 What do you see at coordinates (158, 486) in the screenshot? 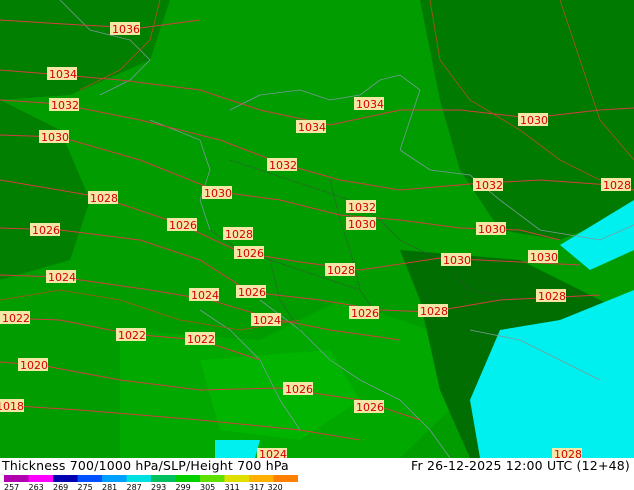
I see `colorbar-tick: 293` at bounding box center [158, 486].